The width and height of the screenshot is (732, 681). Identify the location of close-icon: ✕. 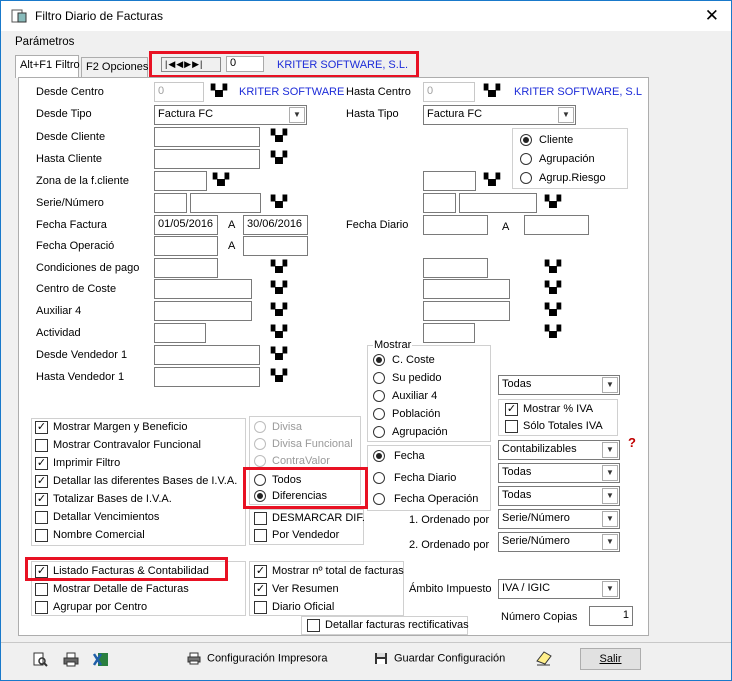
(712, 16).